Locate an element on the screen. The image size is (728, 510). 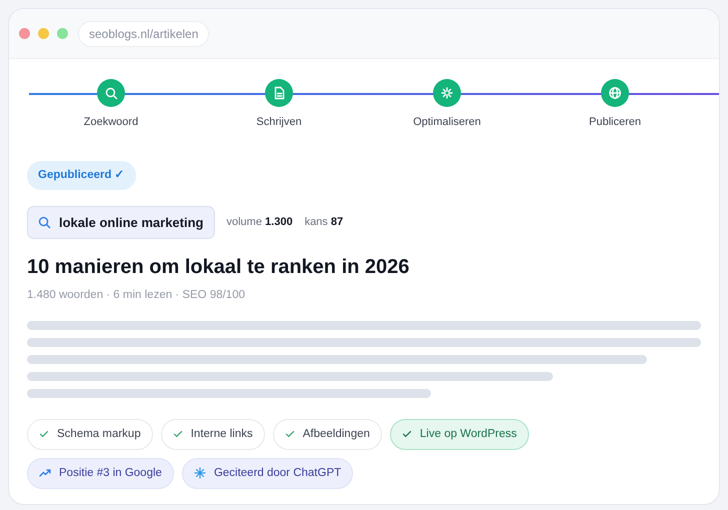
document-icon is located at coordinates (279, 93).